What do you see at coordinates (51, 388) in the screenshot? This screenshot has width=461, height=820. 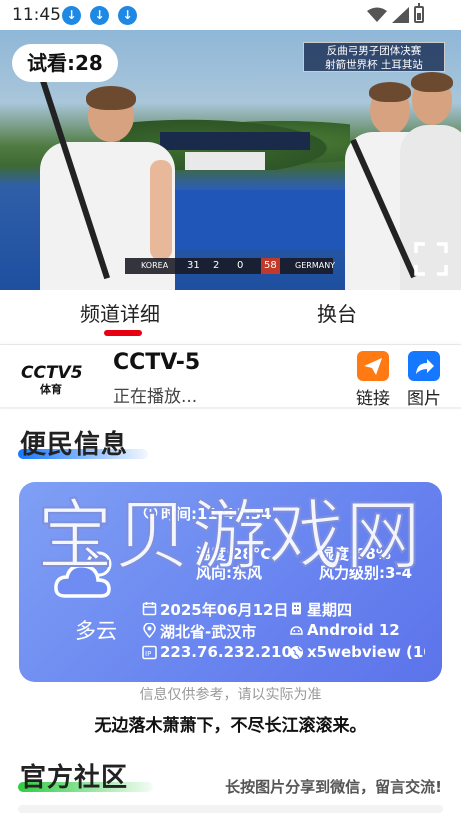 I see `logo-sub: 体育` at bounding box center [51, 388].